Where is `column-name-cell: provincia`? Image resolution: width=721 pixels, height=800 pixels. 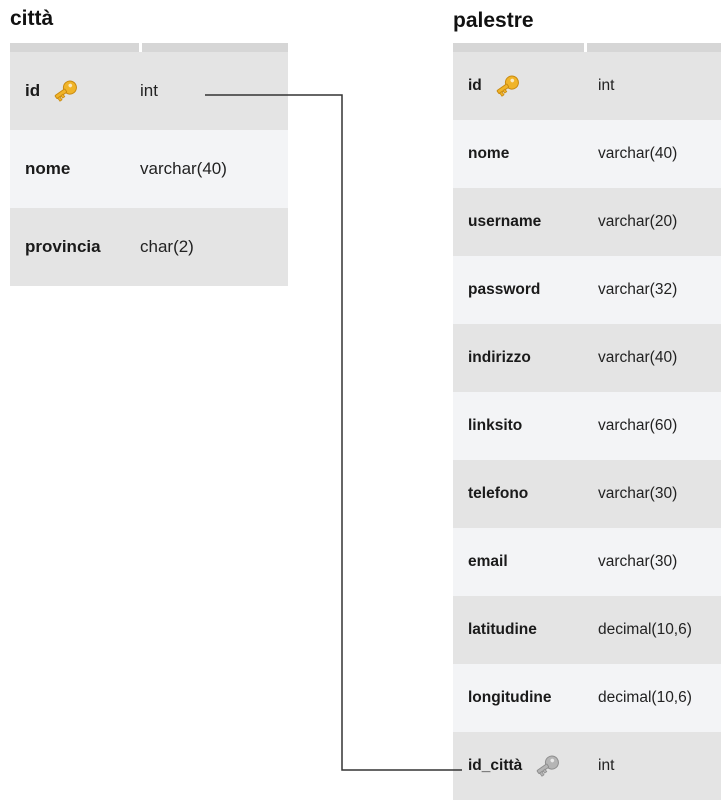
column-name-cell: provincia is located at coordinates (75, 247).